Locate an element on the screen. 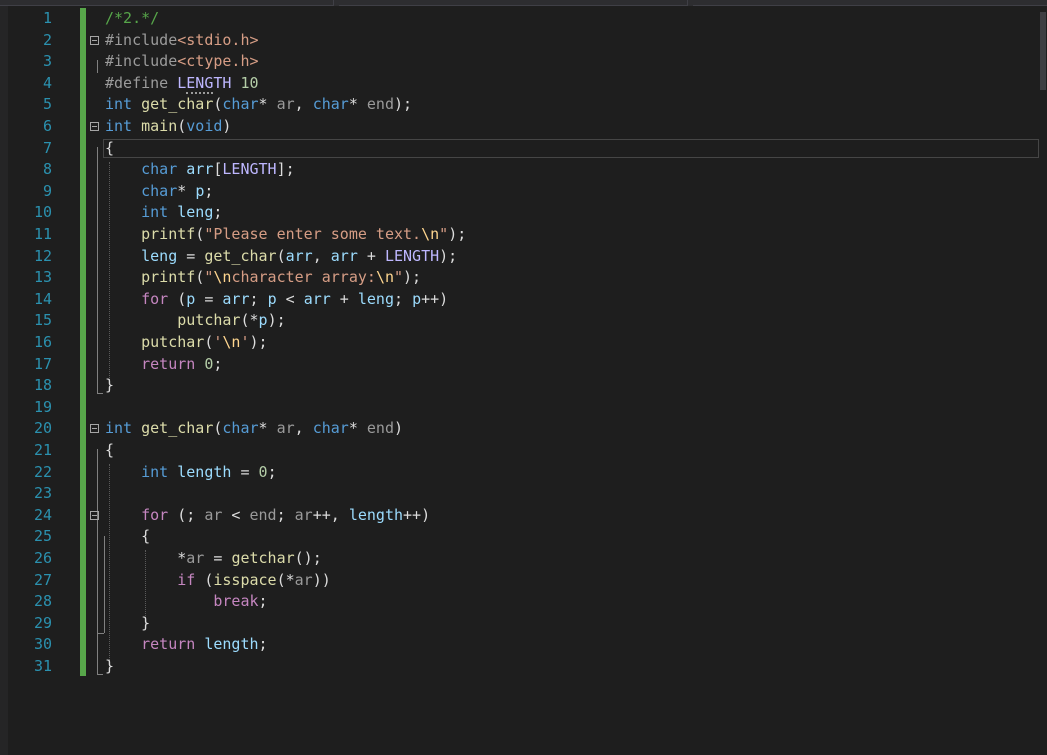 This screenshot has height=755, width=1047. code-token: ++, is located at coordinates (330, 514).